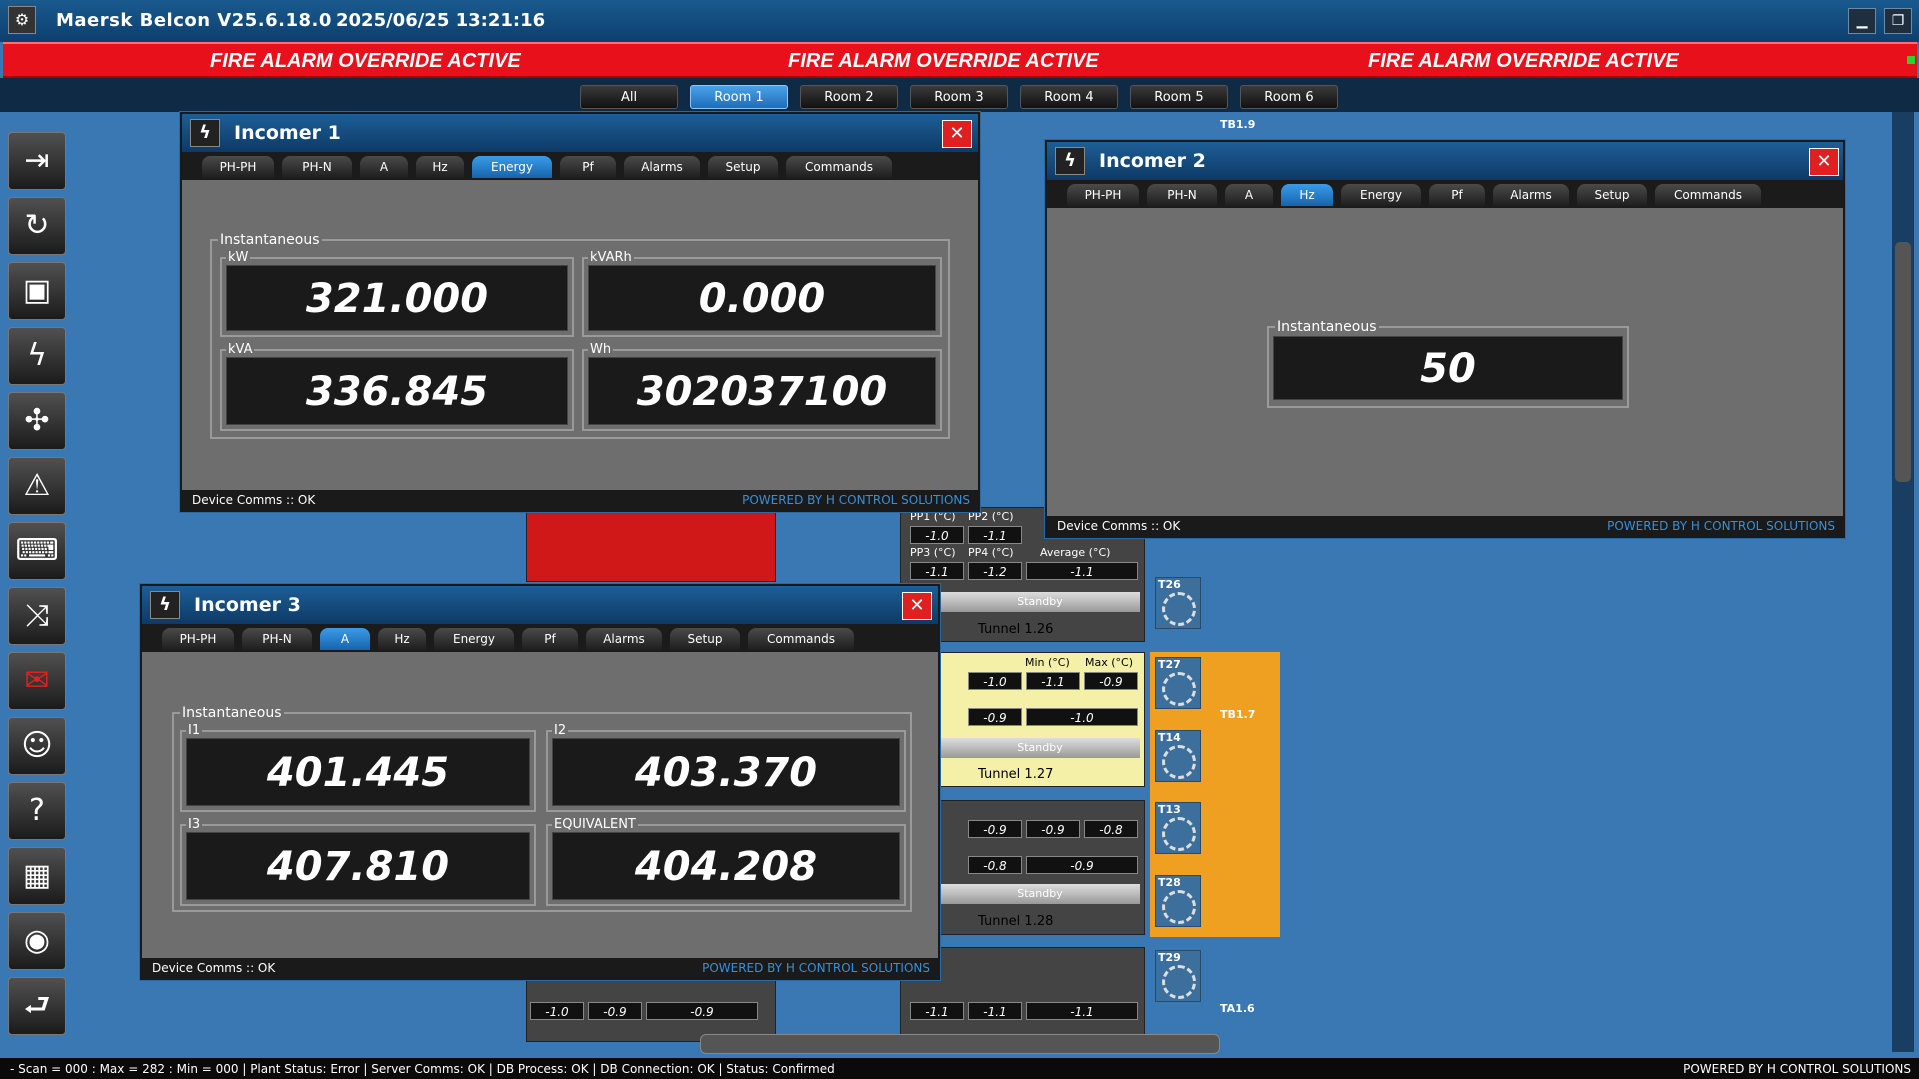  Describe the element at coordinates (1082, 1011) in the screenshot. I see `avg-value-bottom-r: -1.1` at that location.